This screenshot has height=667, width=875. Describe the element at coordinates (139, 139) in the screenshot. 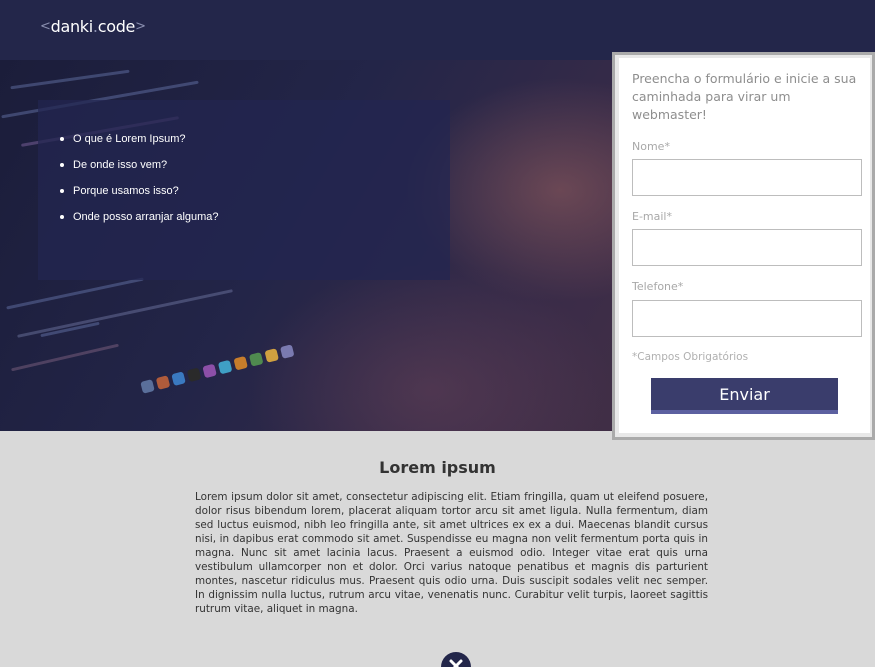

I see `topic-item: O que é Lorem Ipsum?` at that location.